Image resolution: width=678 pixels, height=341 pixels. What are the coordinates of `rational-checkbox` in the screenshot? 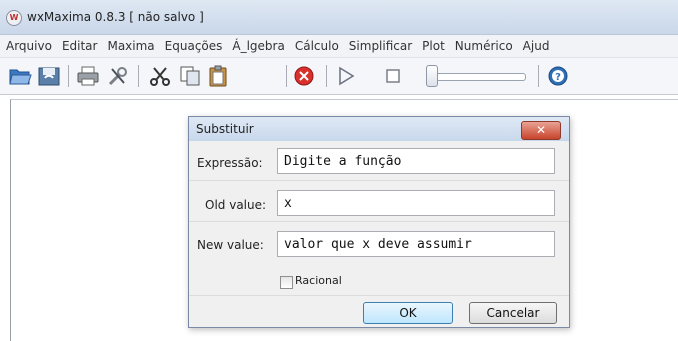 It's located at (286, 282).